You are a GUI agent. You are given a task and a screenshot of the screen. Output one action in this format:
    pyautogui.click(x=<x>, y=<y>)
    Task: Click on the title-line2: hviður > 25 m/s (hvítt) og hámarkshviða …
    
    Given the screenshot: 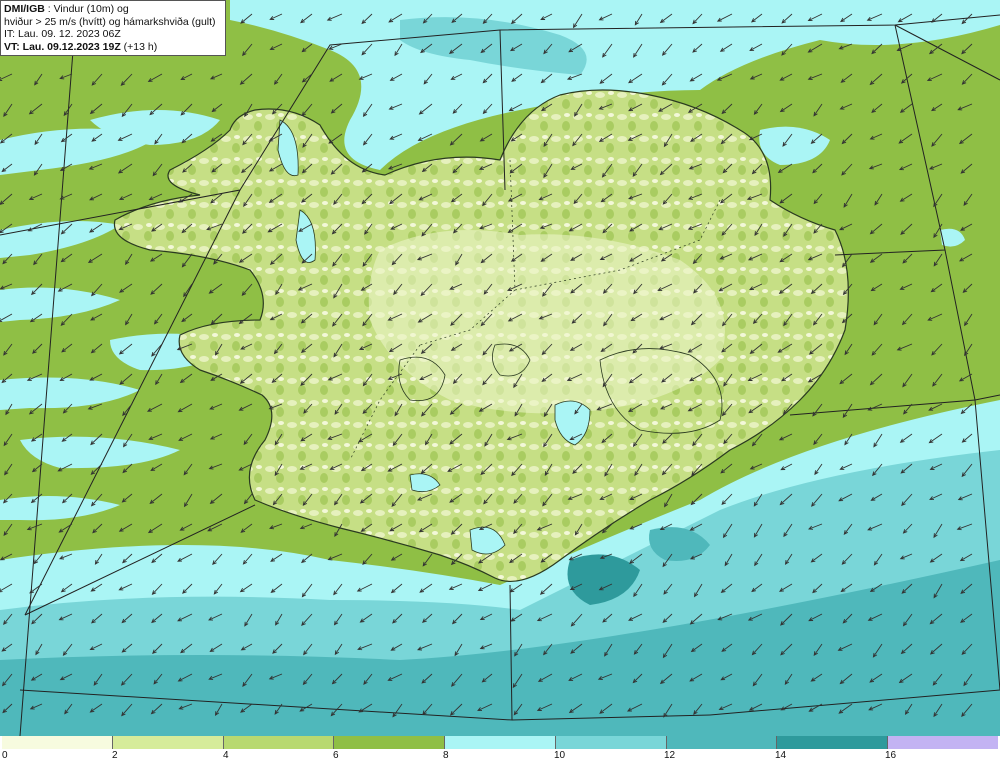 What is the action you would take?
    pyautogui.click(x=110, y=21)
    